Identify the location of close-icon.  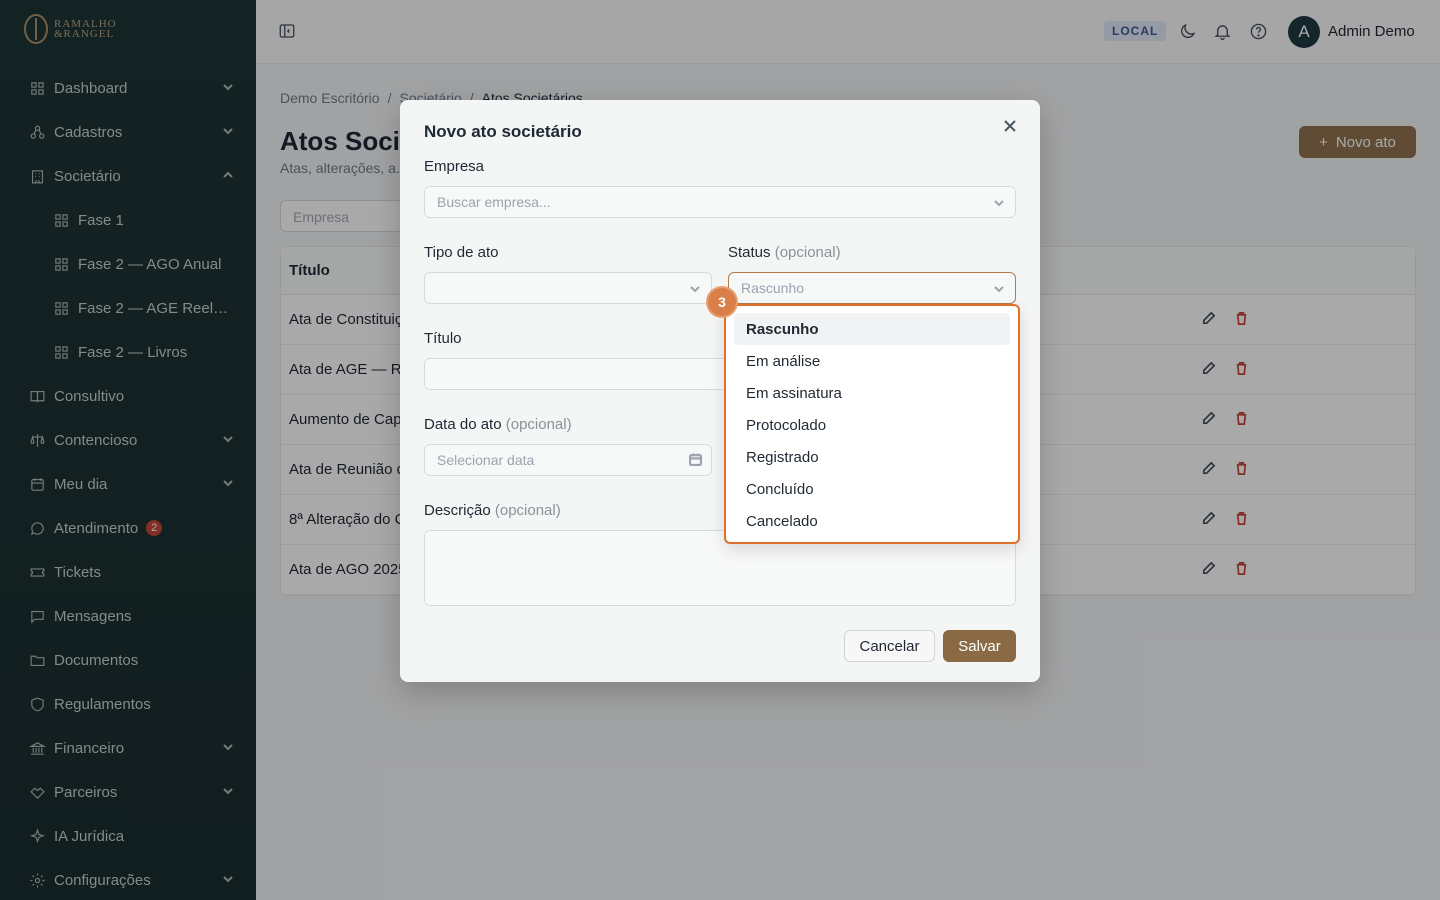
(1012, 128).